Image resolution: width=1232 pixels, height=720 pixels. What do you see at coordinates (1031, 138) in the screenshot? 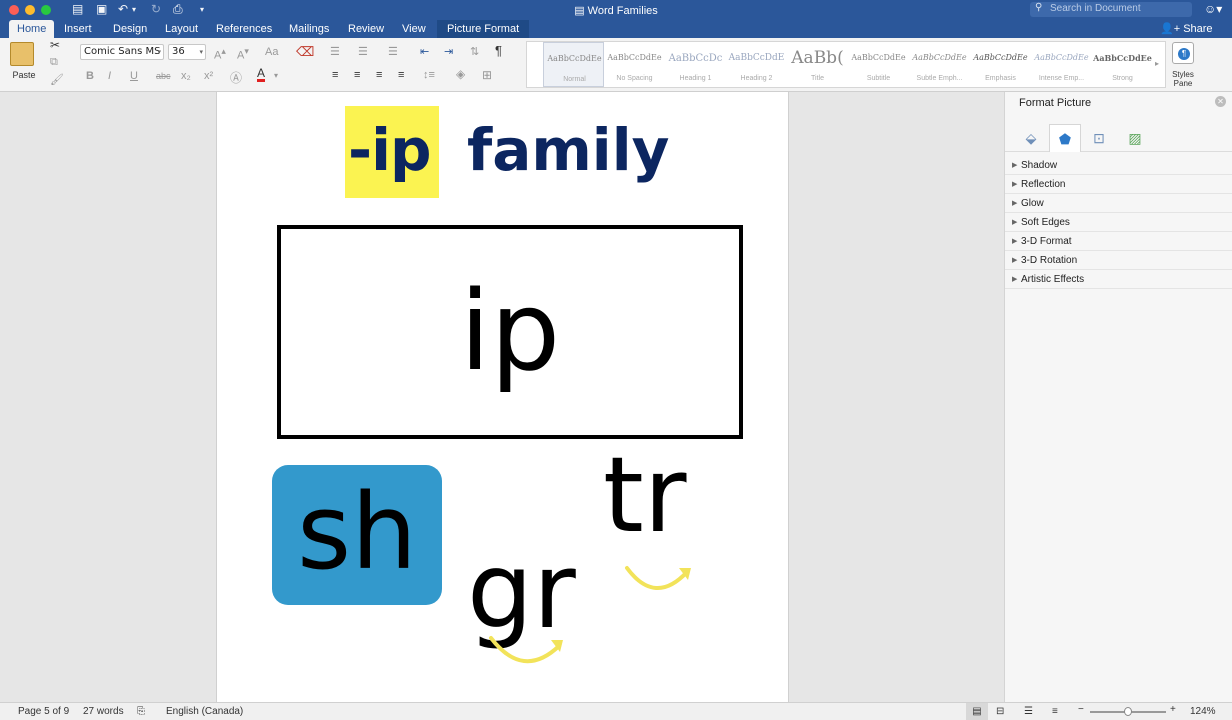
I see `fill-line-icon: ⬙` at bounding box center [1031, 138].